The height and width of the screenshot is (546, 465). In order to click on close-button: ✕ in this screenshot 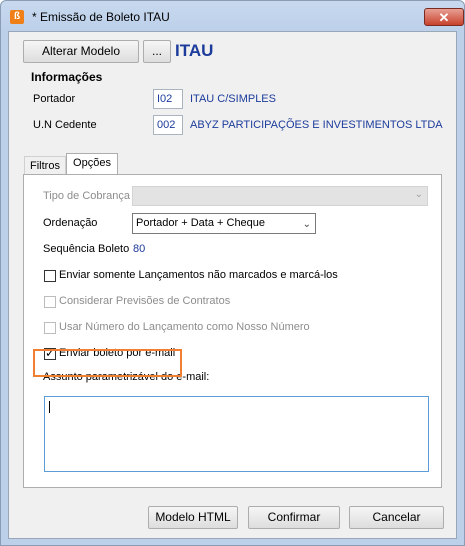, I will do `click(444, 17)`.